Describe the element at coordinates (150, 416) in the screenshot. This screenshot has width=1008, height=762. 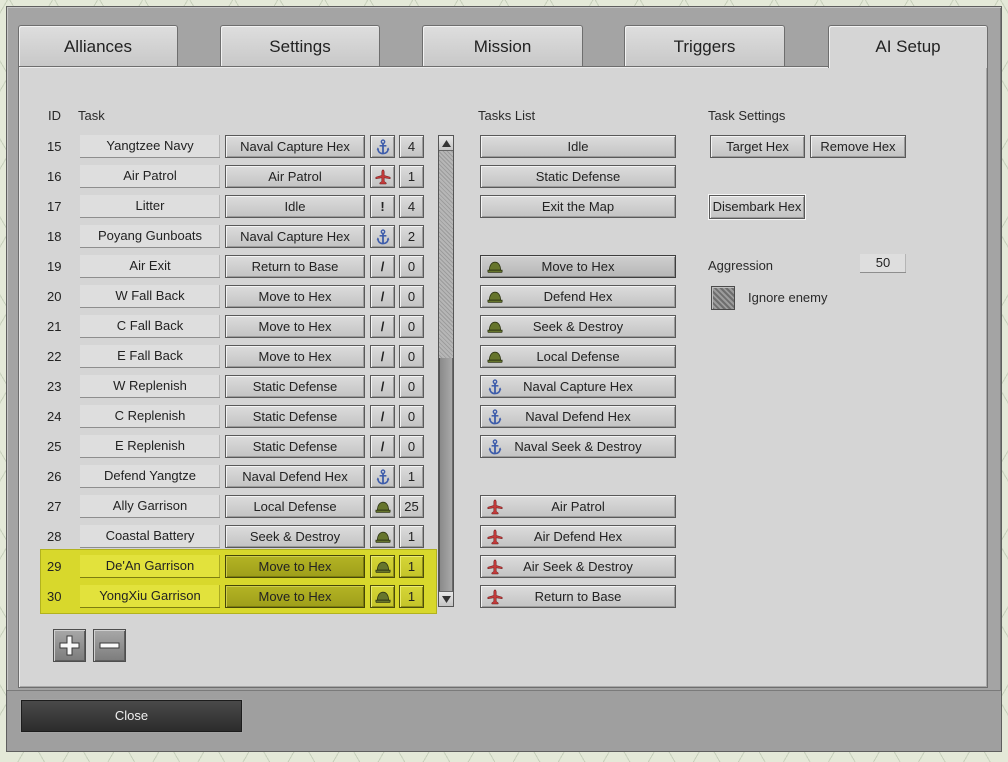
I see `row-name-field: C Replenish` at that location.